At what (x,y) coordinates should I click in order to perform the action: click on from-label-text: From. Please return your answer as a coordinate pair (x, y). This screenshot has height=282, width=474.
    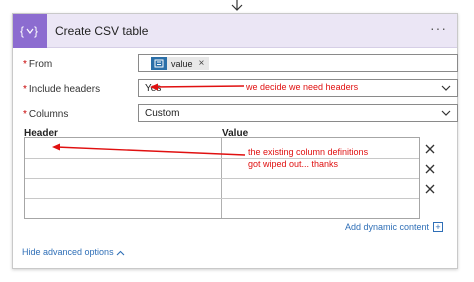
    Looking at the image, I should click on (40, 64).